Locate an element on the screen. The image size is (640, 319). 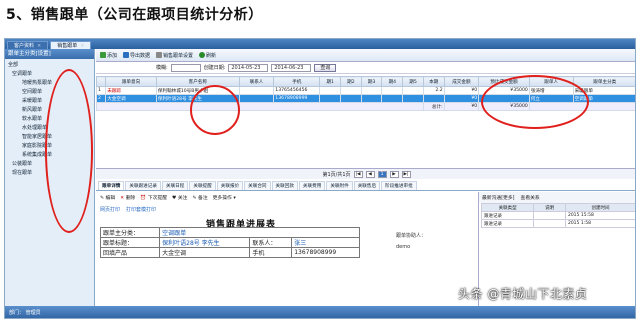
row-index: 2 is located at coordinates (101, 98).